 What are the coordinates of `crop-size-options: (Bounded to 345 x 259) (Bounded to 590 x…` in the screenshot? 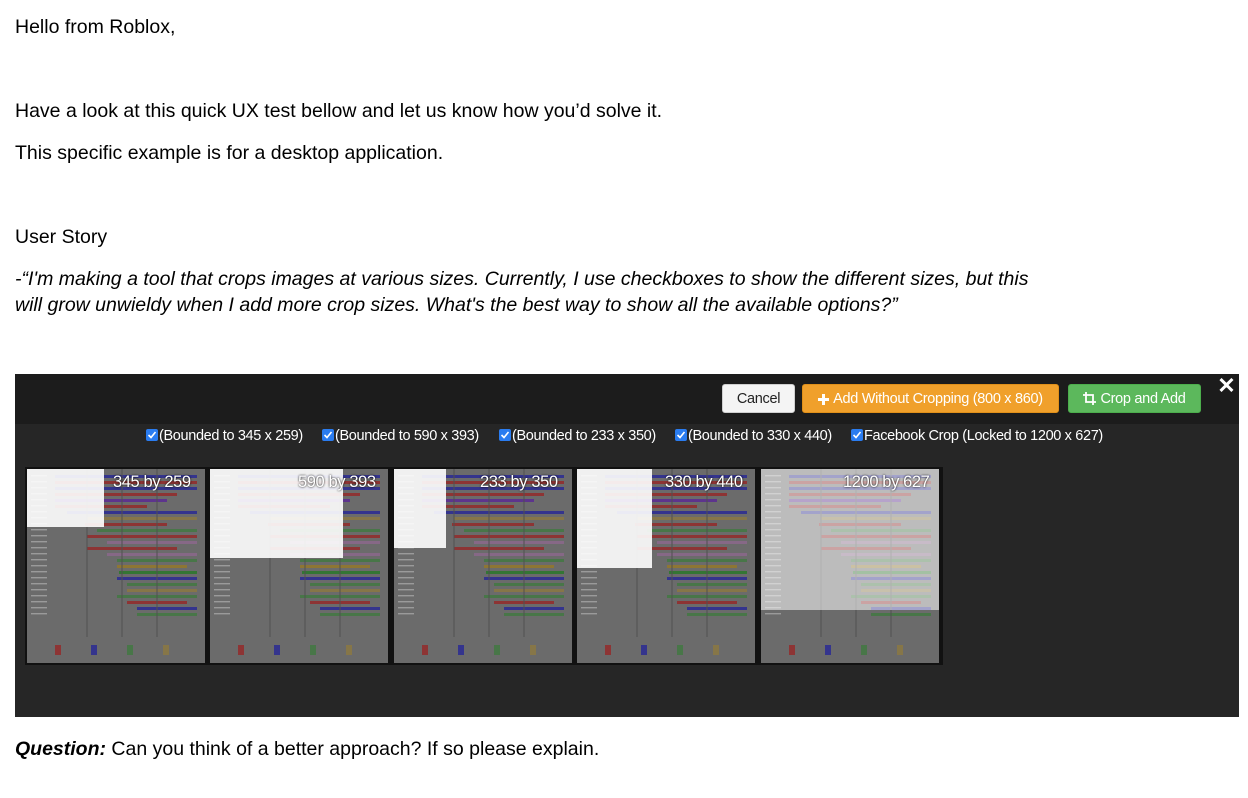 It's located at (627, 438).